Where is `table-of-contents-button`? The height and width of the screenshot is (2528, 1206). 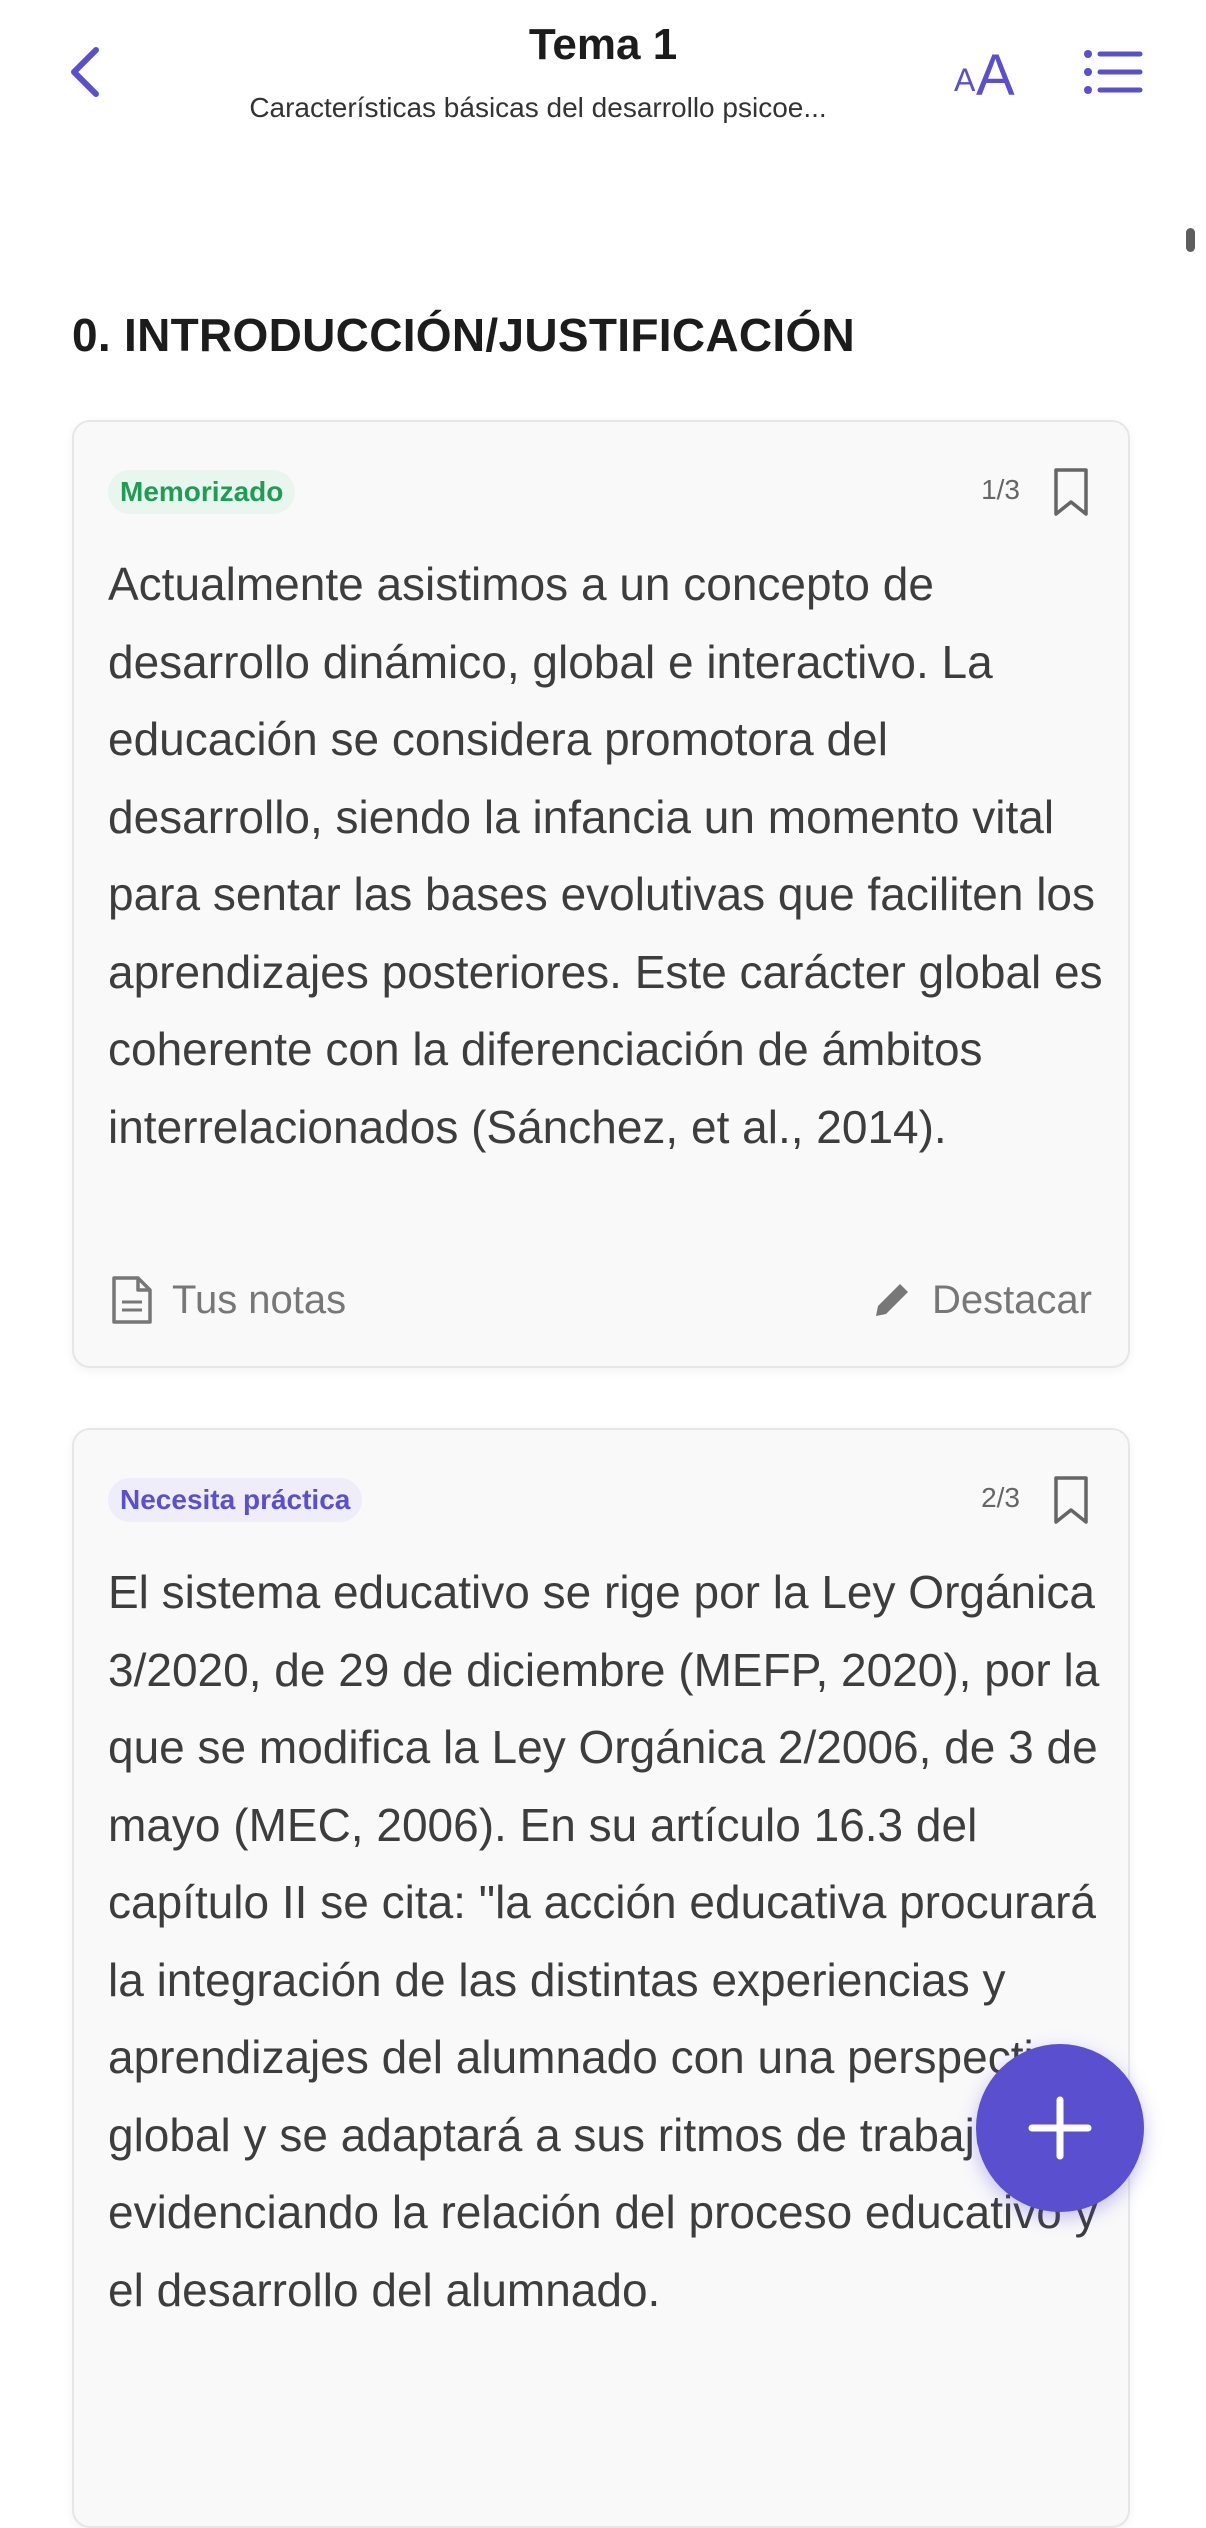
table-of-contents-button is located at coordinates (1113, 72).